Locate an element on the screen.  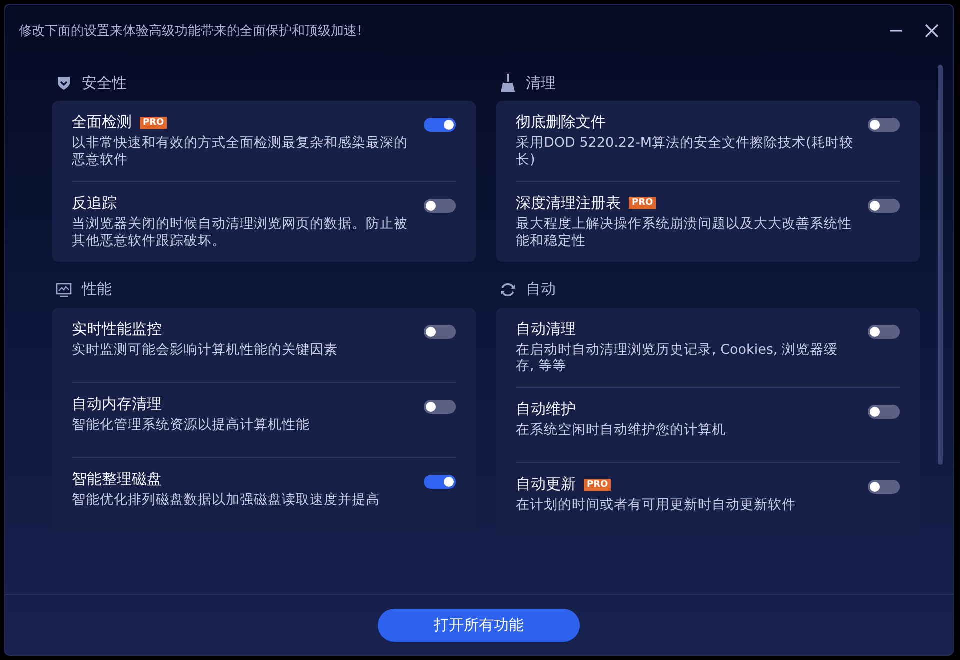
broom-icon is located at coordinates (508, 83).